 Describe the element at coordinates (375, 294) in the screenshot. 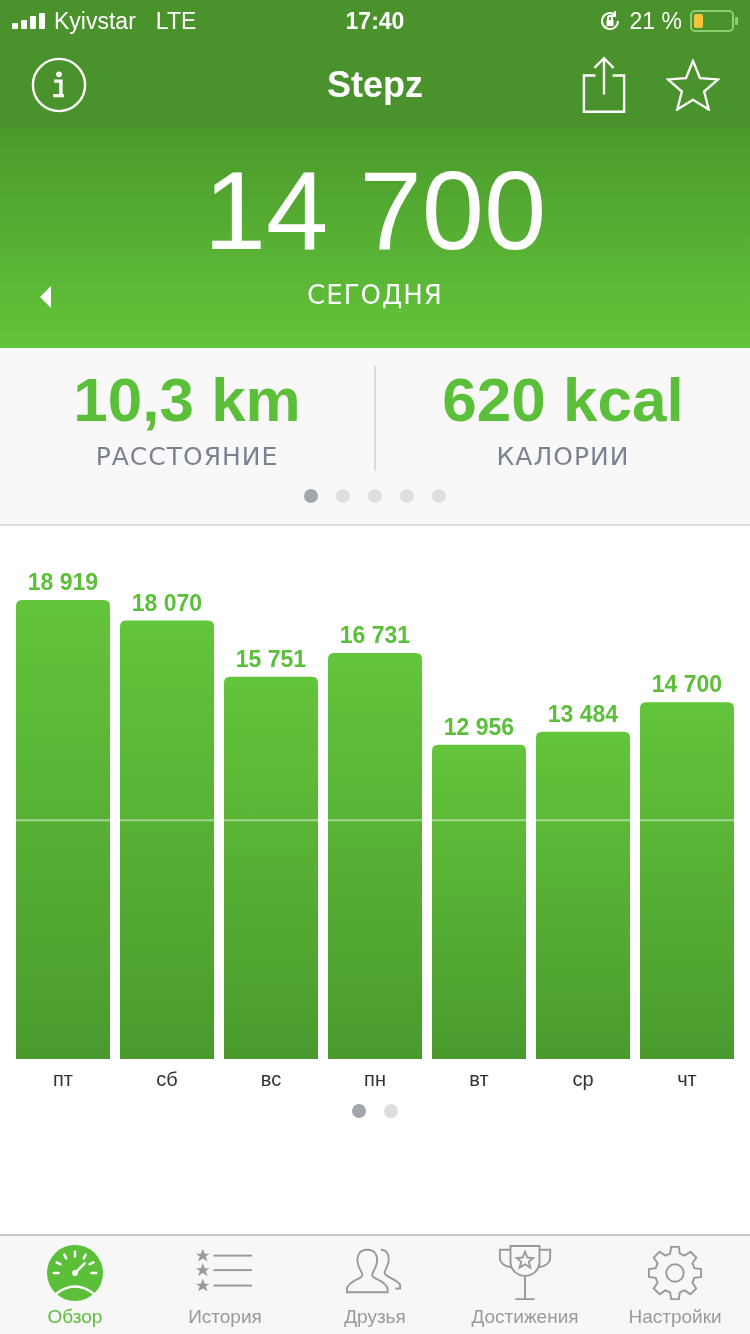

I see `day-label: СЕГОДНЯ` at that location.